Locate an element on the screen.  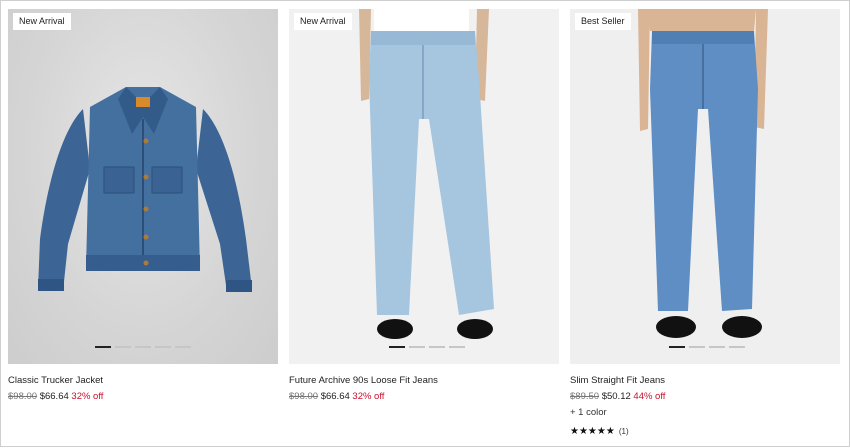
product-name: Slim Straight Fit Jeans is located at coordinates (705, 380).